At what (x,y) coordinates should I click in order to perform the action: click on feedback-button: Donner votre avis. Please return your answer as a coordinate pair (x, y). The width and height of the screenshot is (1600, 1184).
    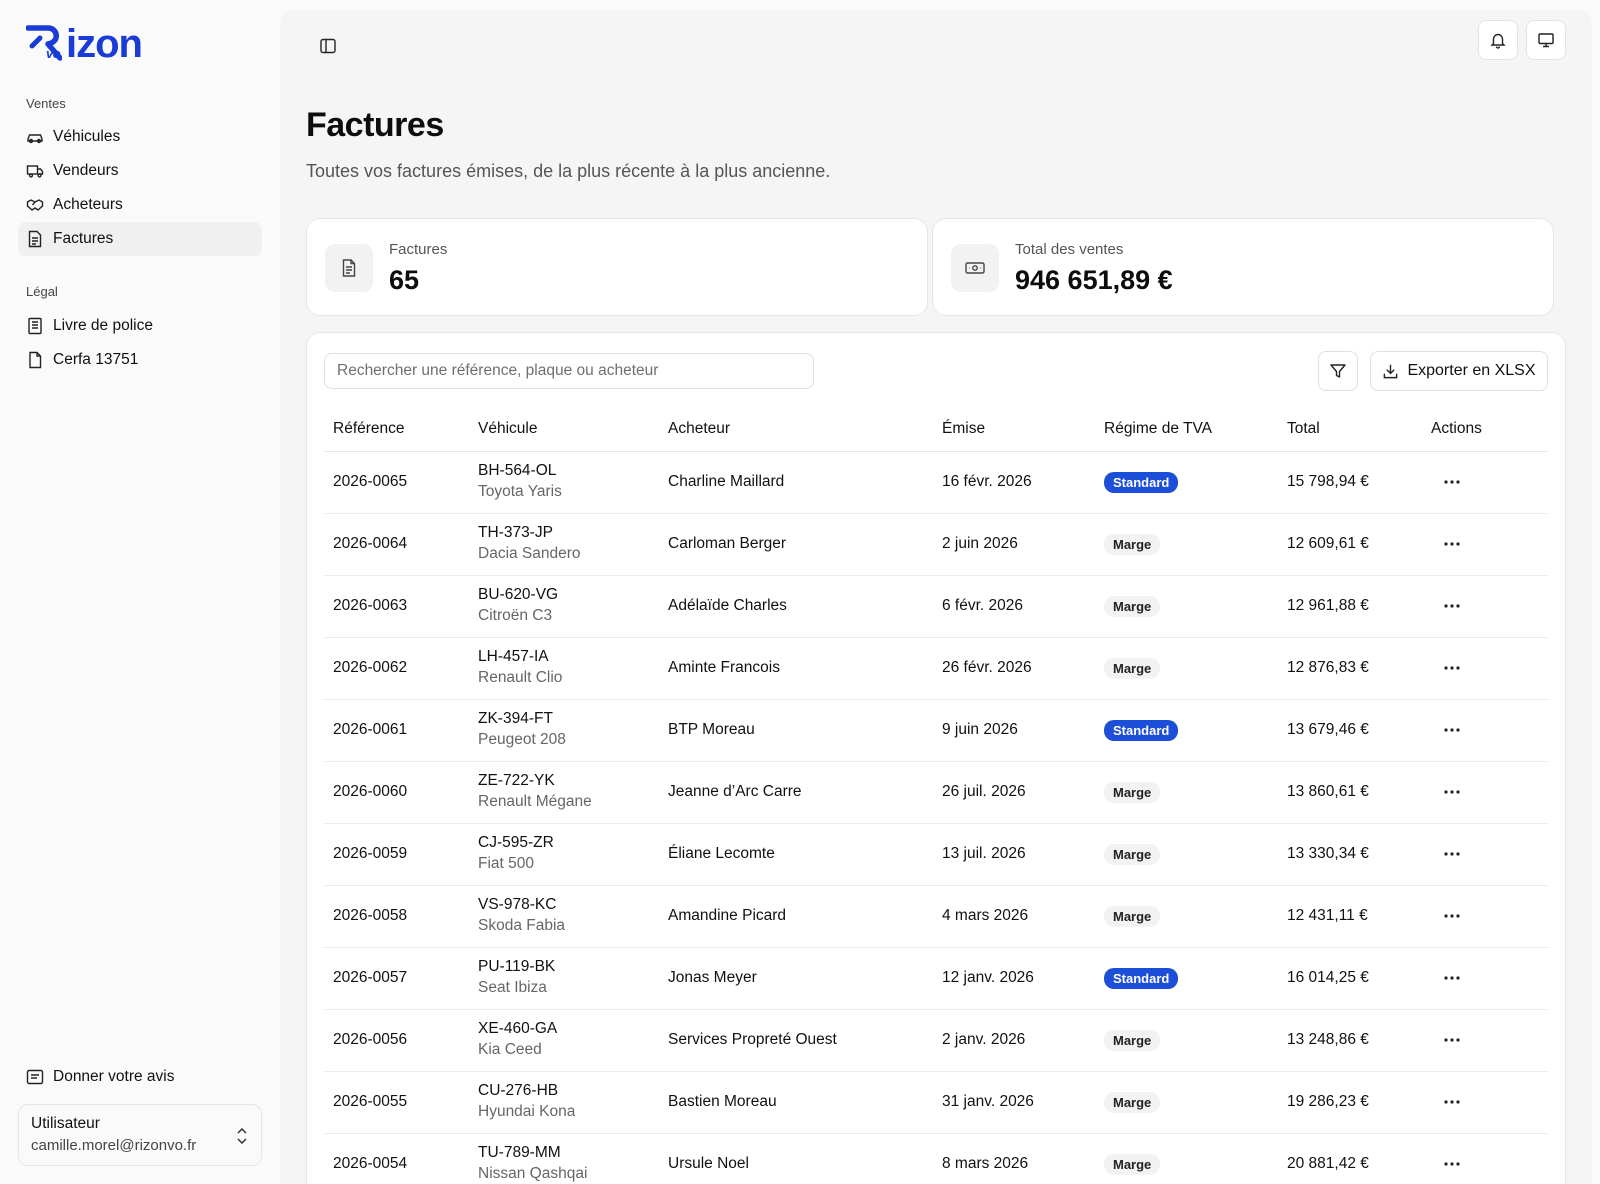
    Looking at the image, I should click on (140, 1077).